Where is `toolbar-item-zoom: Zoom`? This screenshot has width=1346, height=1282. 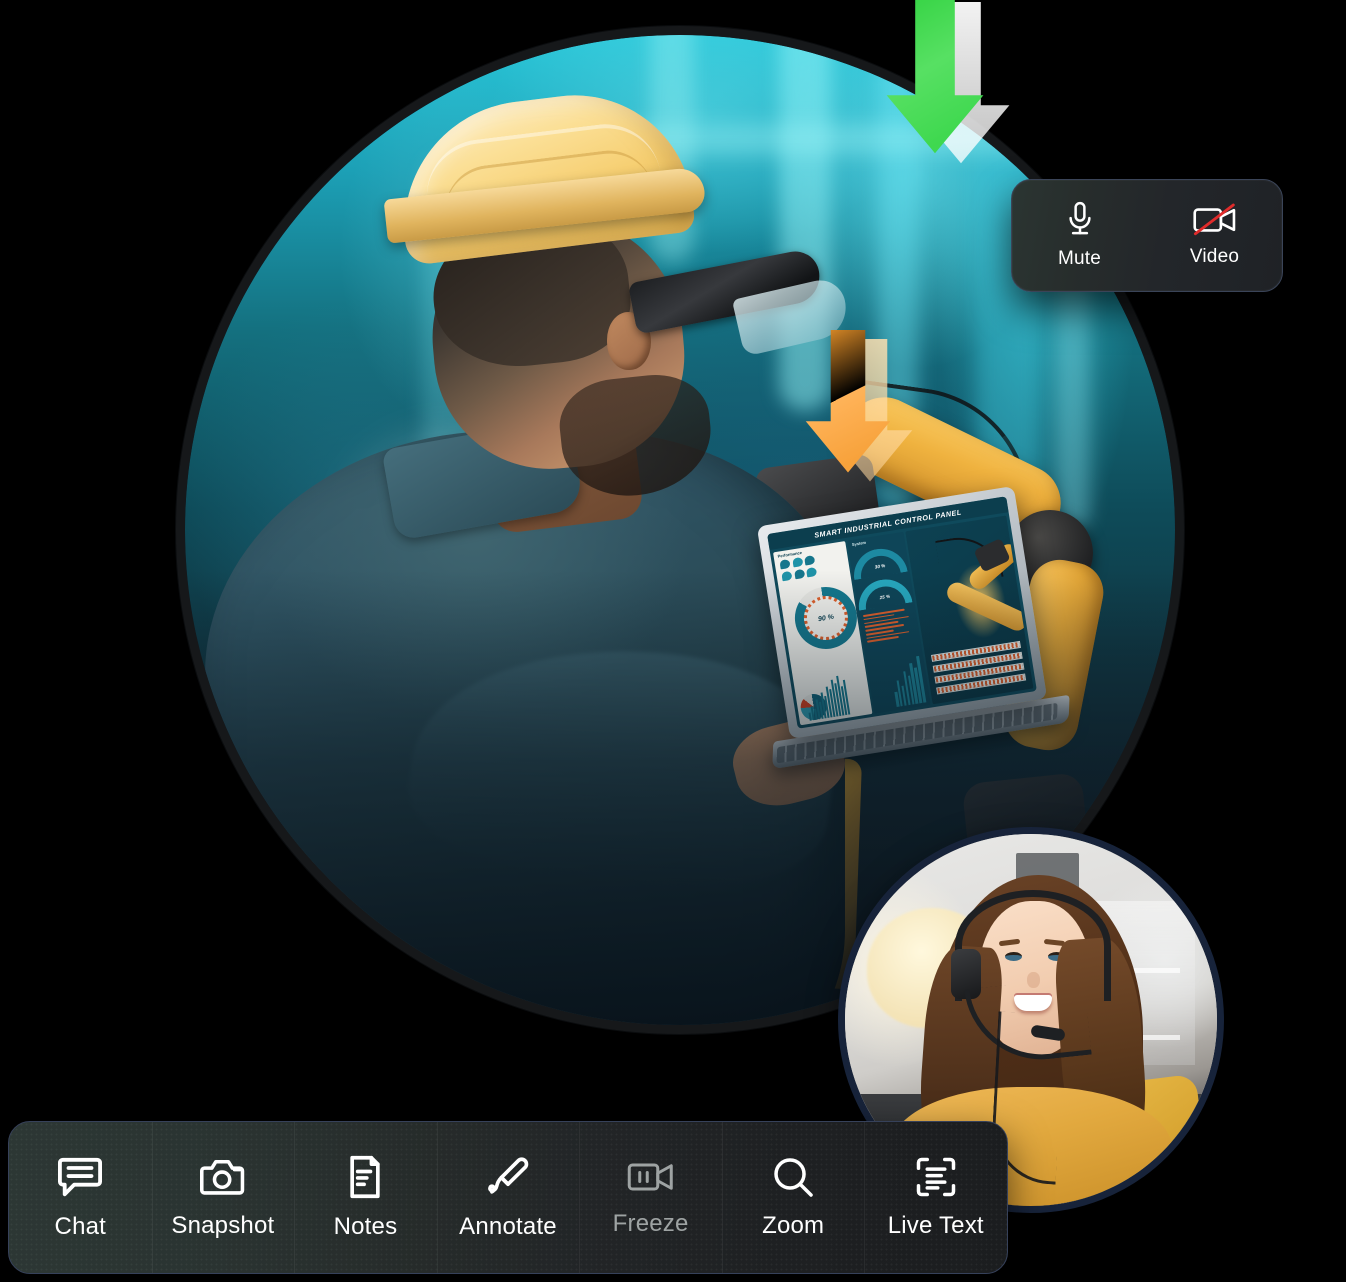 toolbar-item-zoom: Zoom is located at coordinates (793, 1197).